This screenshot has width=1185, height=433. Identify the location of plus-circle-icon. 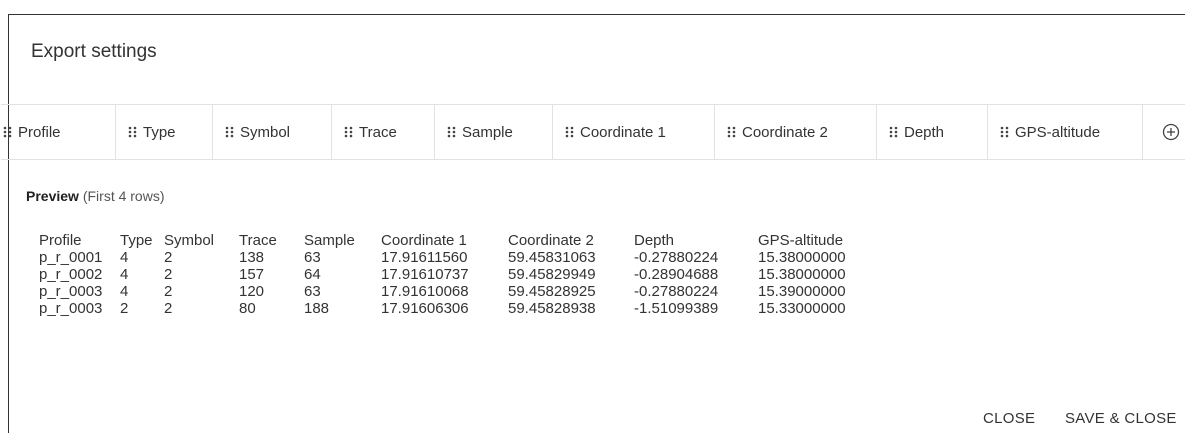
(1171, 132).